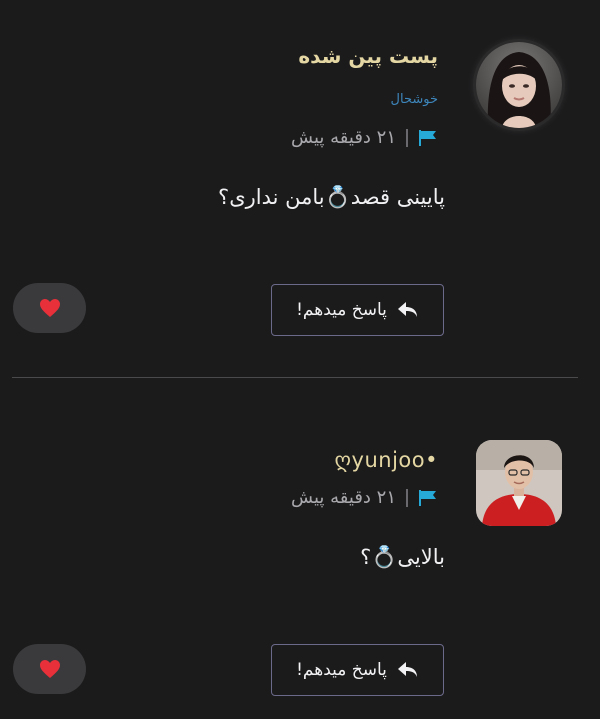 The height and width of the screenshot is (719, 600). What do you see at coordinates (402, 557) in the screenshot?
I see `post-body: بالایی💍؟` at bounding box center [402, 557].